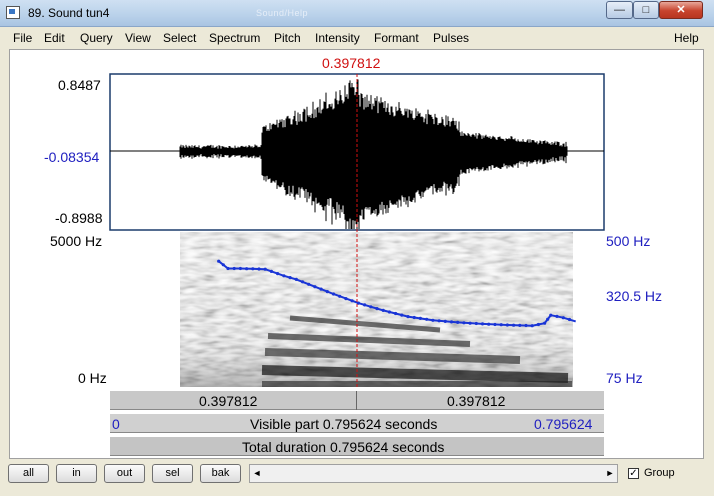 The image size is (714, 496). I want to click on pitch-max-label: 500 Hz, so click(628, 241).